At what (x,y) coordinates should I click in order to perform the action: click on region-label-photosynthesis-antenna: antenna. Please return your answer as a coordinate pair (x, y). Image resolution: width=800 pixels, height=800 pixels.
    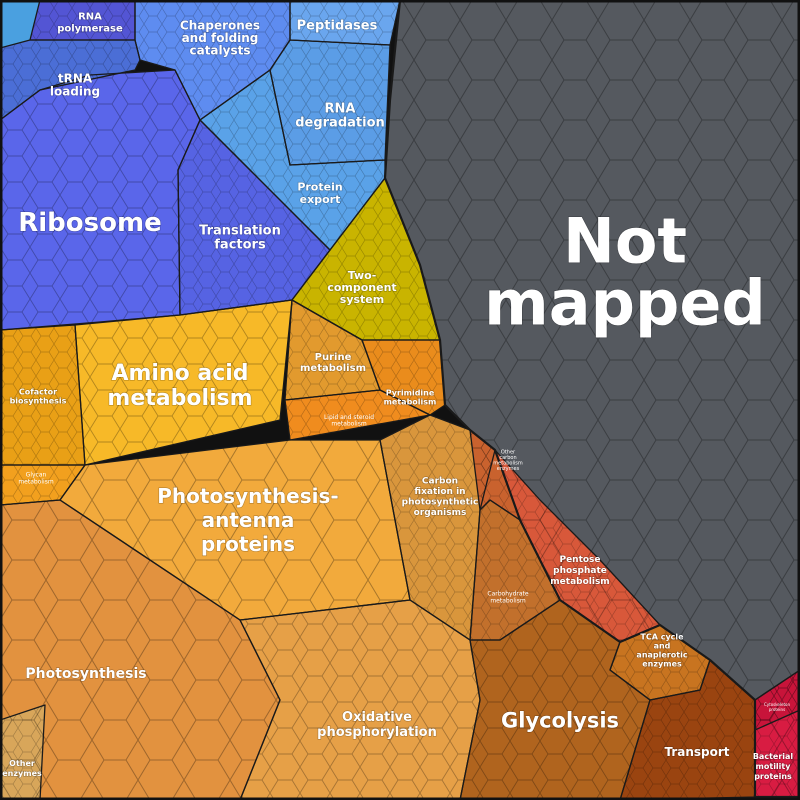
    Looking at the image, I should click on (248, 520).